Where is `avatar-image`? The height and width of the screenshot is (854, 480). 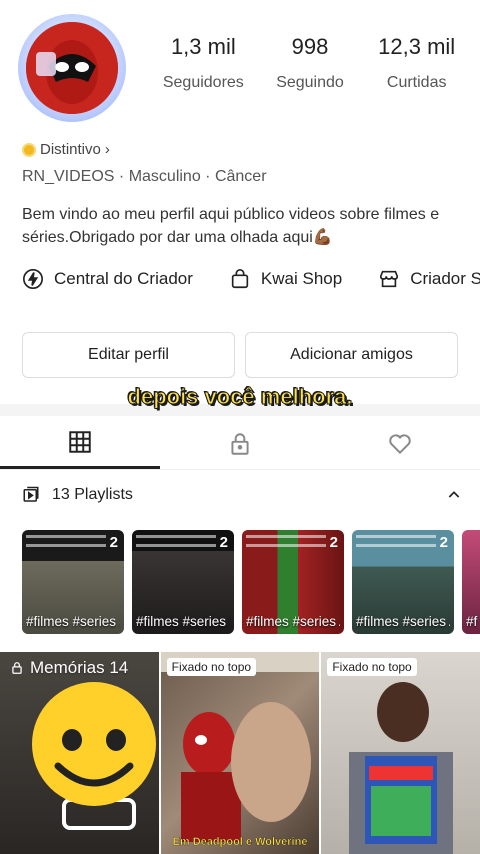 avatar-image is located at coordinates (72, 68).